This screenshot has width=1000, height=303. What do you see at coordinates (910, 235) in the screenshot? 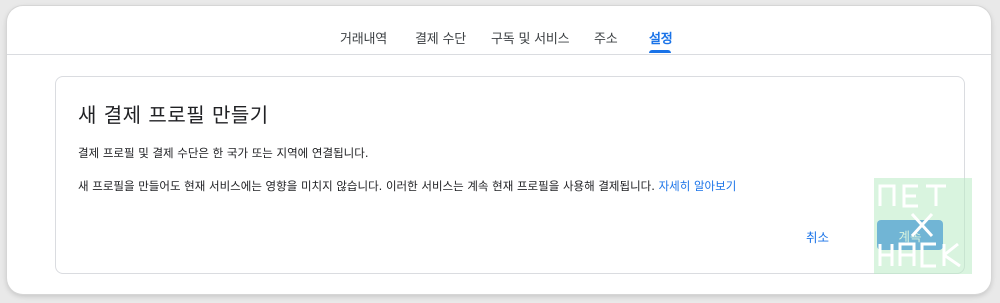
I see `continue-button: 계속` at bounding box center [910, 235].